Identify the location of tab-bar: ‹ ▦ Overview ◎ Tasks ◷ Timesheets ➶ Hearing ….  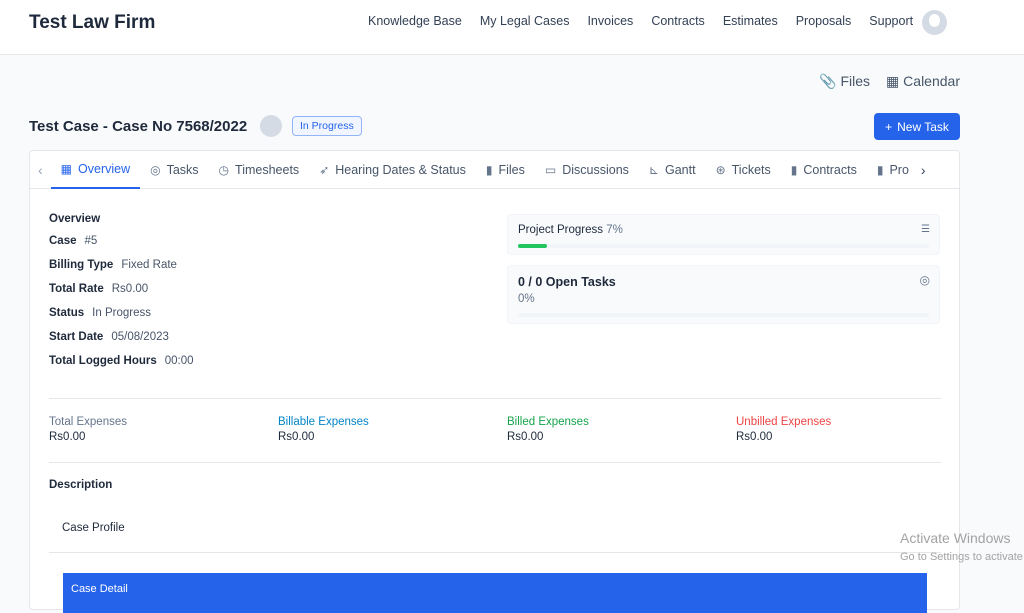
(494, 170).